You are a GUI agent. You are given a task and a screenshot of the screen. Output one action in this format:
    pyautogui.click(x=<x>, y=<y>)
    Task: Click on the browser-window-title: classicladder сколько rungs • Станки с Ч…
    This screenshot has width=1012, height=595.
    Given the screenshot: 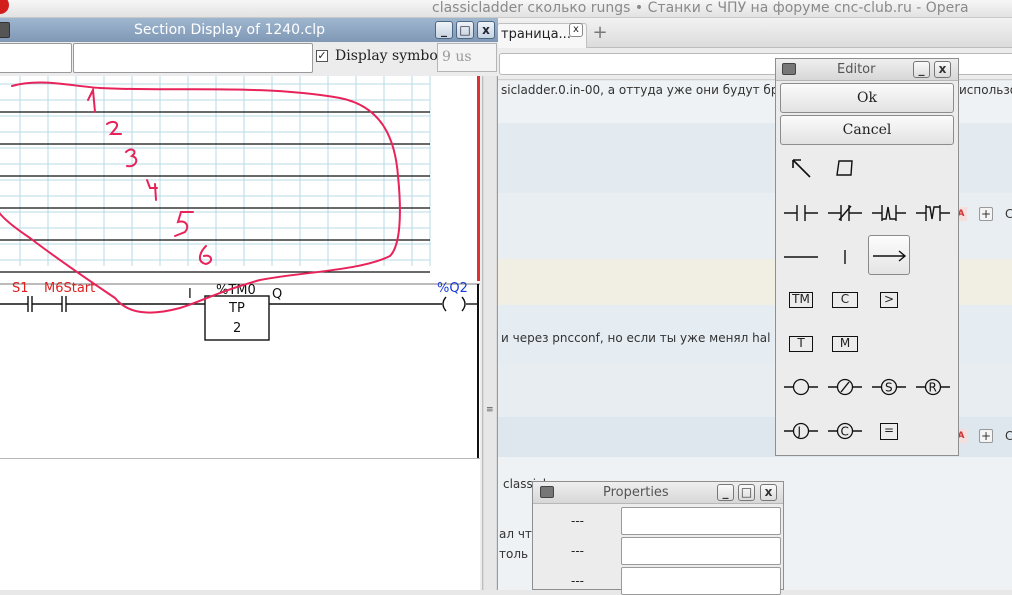 What is the action you would take?
    pyautogui.click(x=700, y=8)
    